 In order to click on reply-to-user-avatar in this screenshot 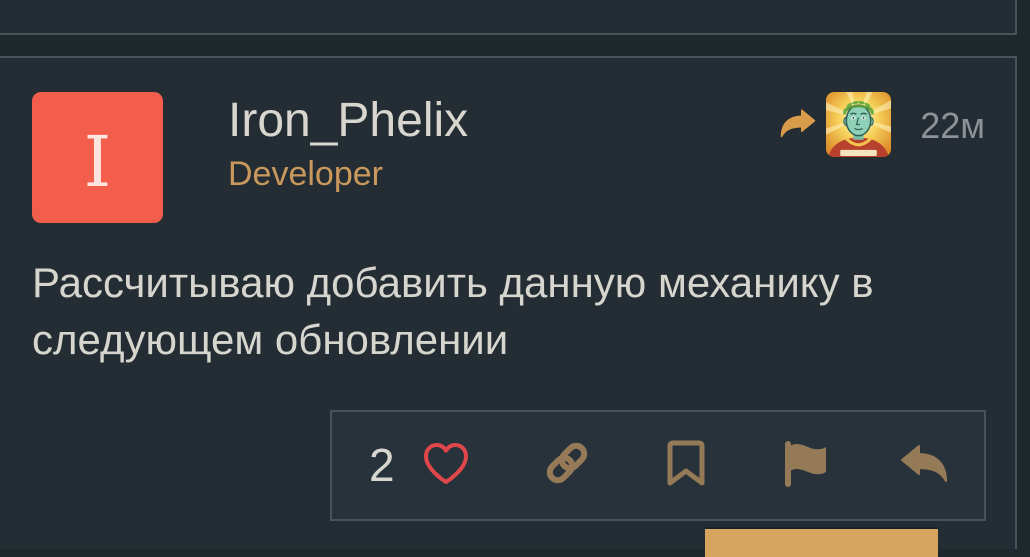, I will do `click(858, 124)`.